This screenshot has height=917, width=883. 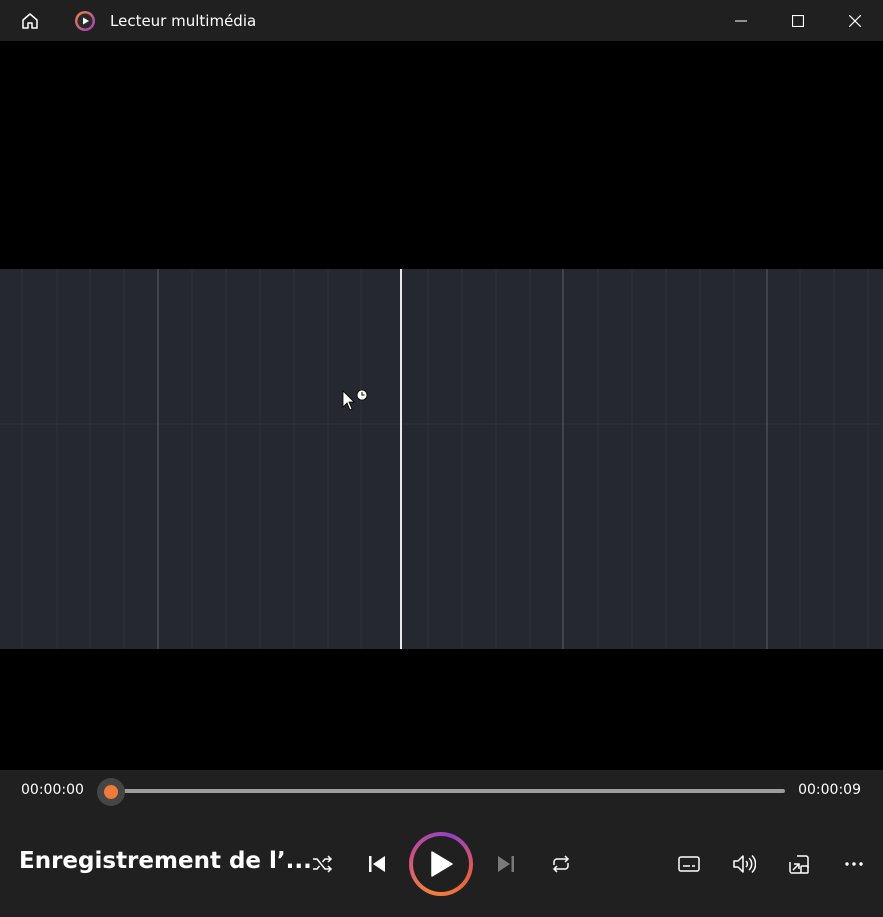 I want to click on repeat-icon, so click(x=561, y=864).